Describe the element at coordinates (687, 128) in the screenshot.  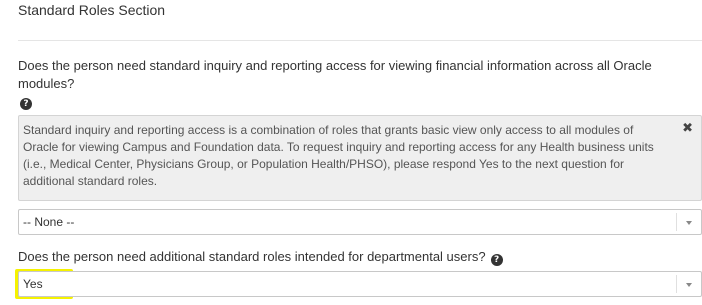
I see `close-icon: ✖` at that location.